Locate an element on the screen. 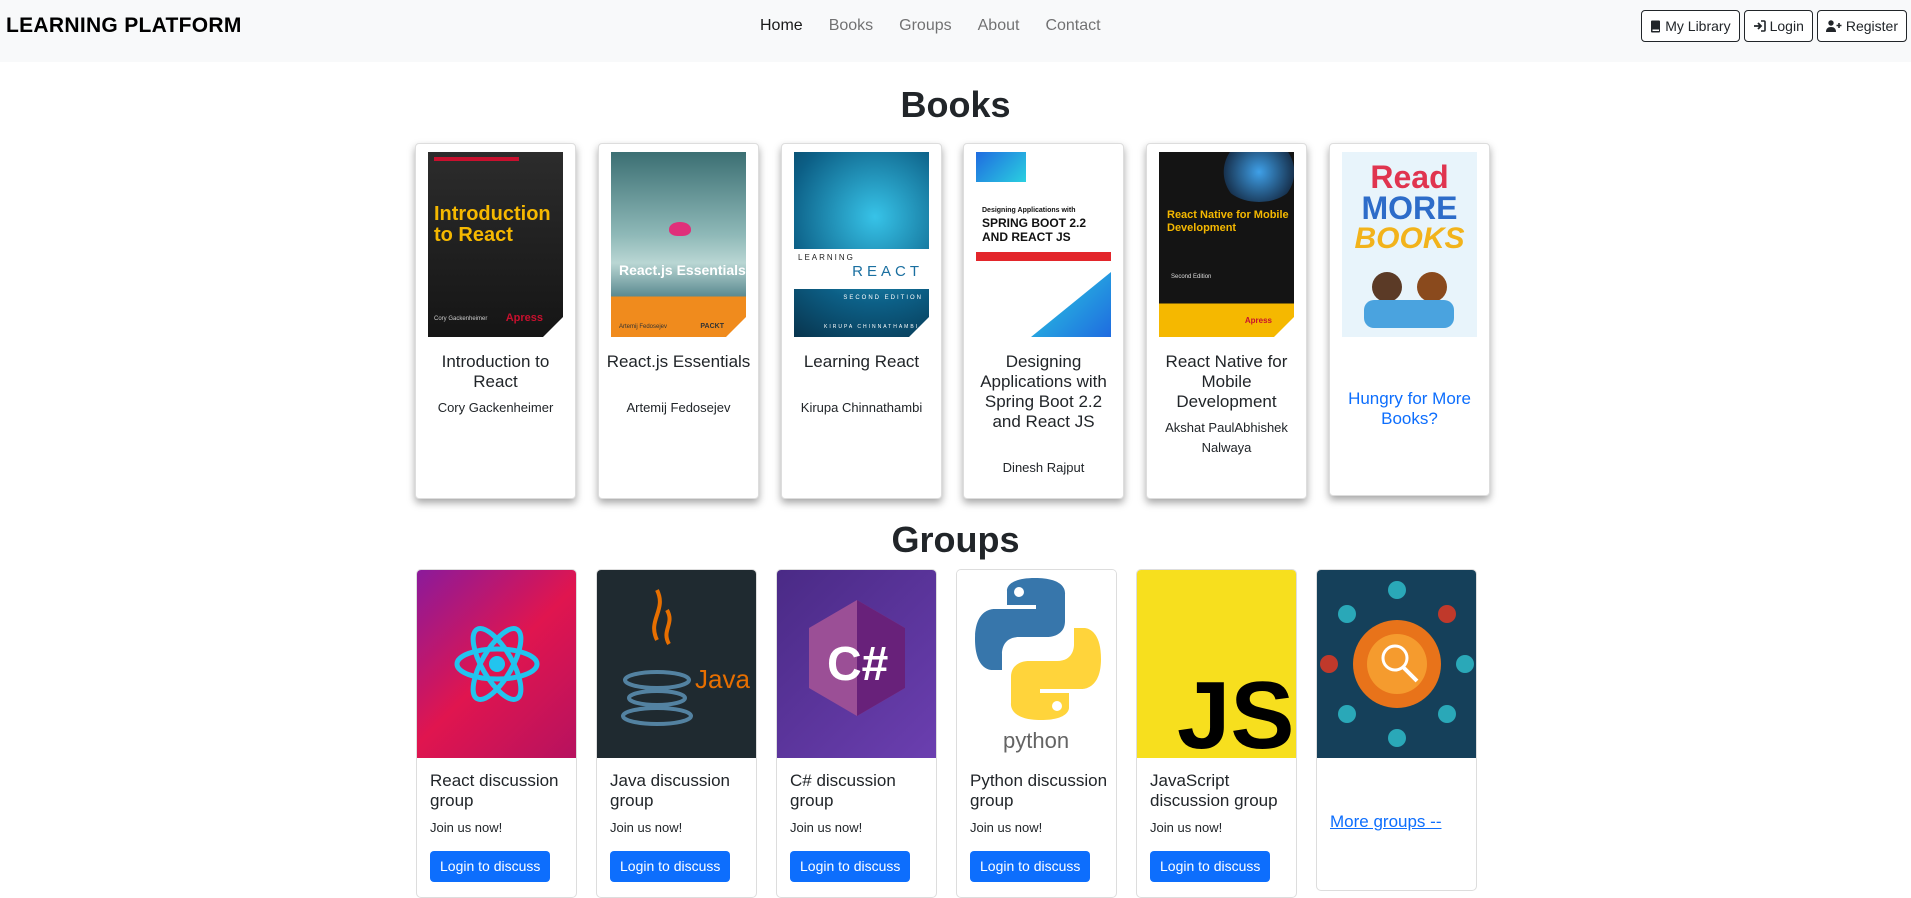  user-plus-icon is located at coordinates (1833, 26).